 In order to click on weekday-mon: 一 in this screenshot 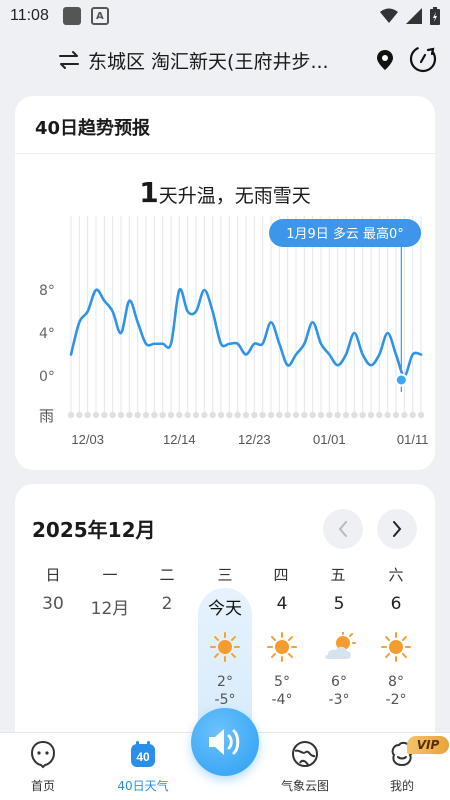, I will do `click(110, 575)`.